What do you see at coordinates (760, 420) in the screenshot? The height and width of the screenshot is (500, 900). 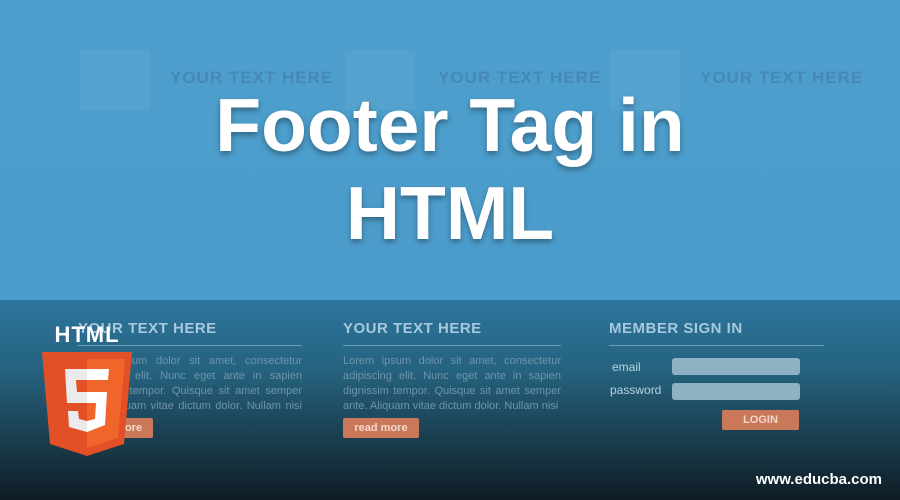 I see `login-button: LOGIN` at bounding box center [760, 420].